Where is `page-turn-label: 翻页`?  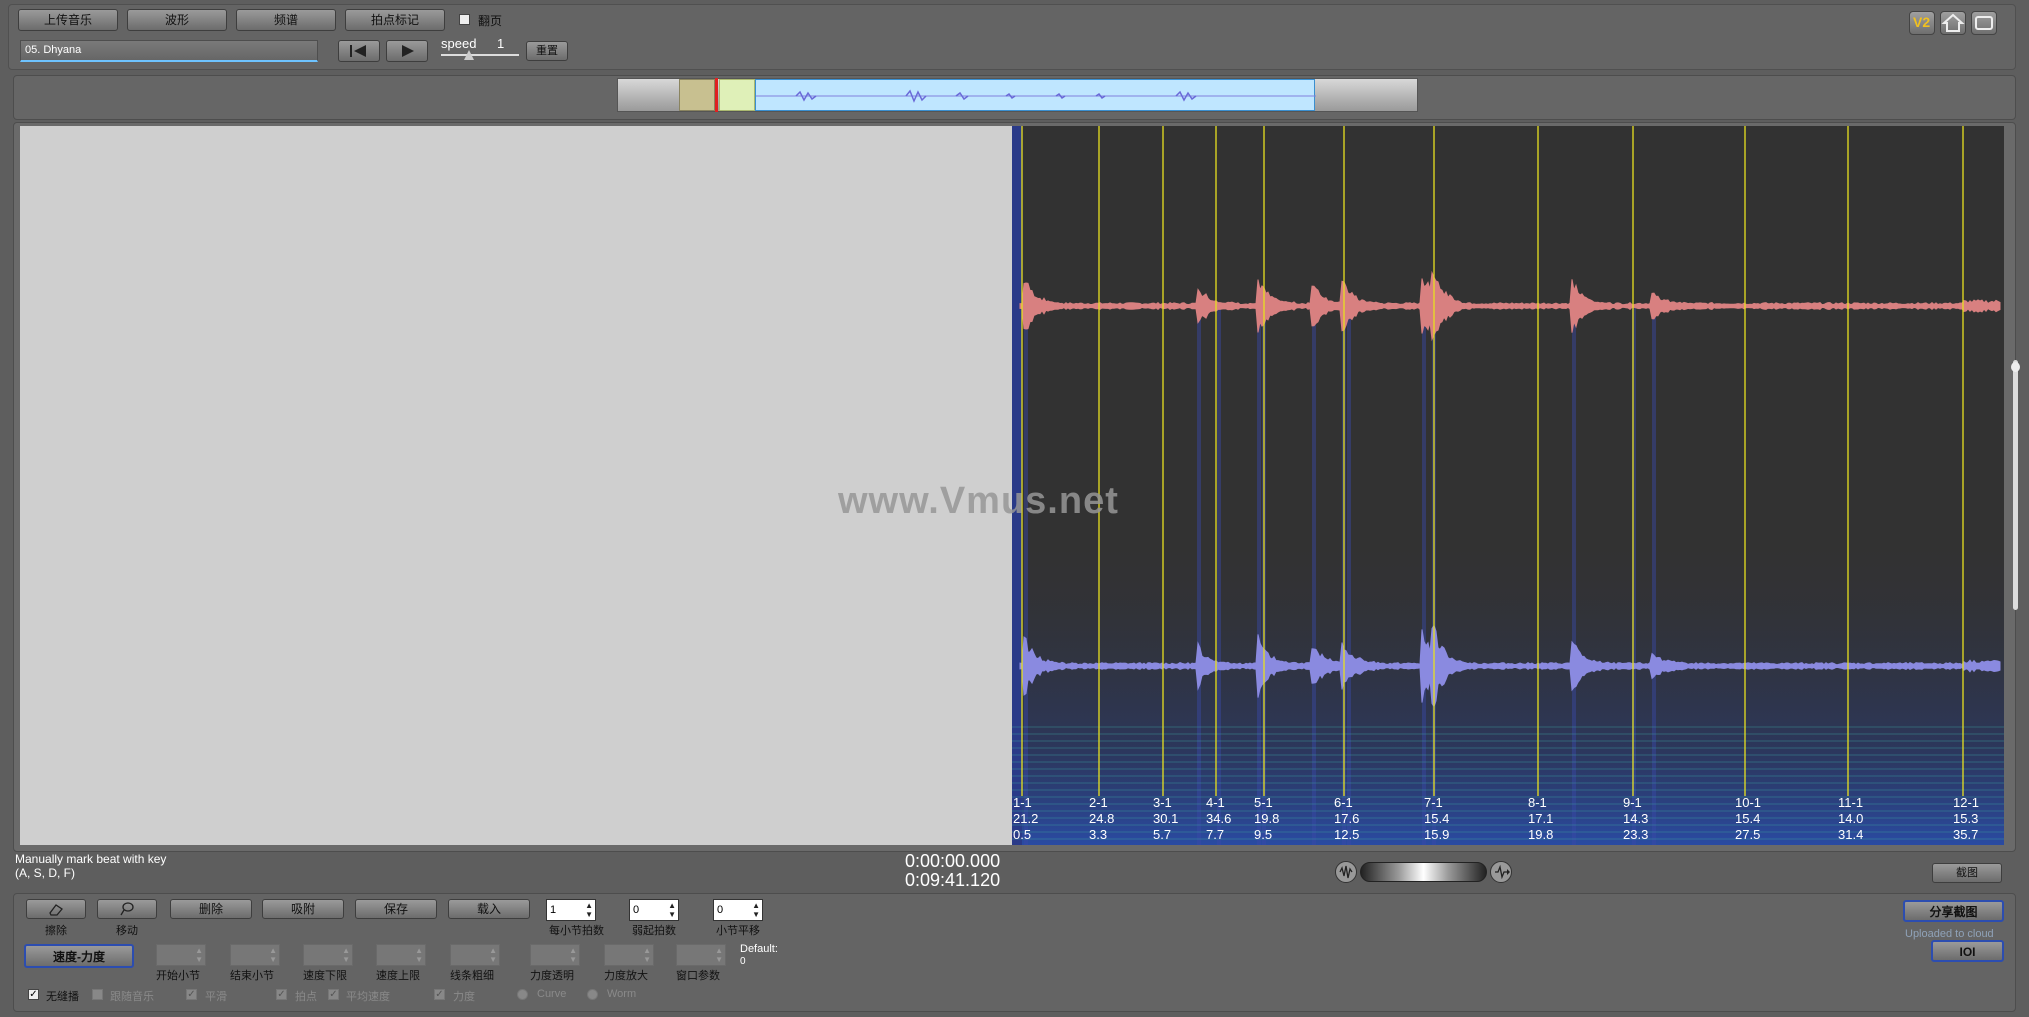
page-turn-label: 翻页 is located at coordinates (490, 21).